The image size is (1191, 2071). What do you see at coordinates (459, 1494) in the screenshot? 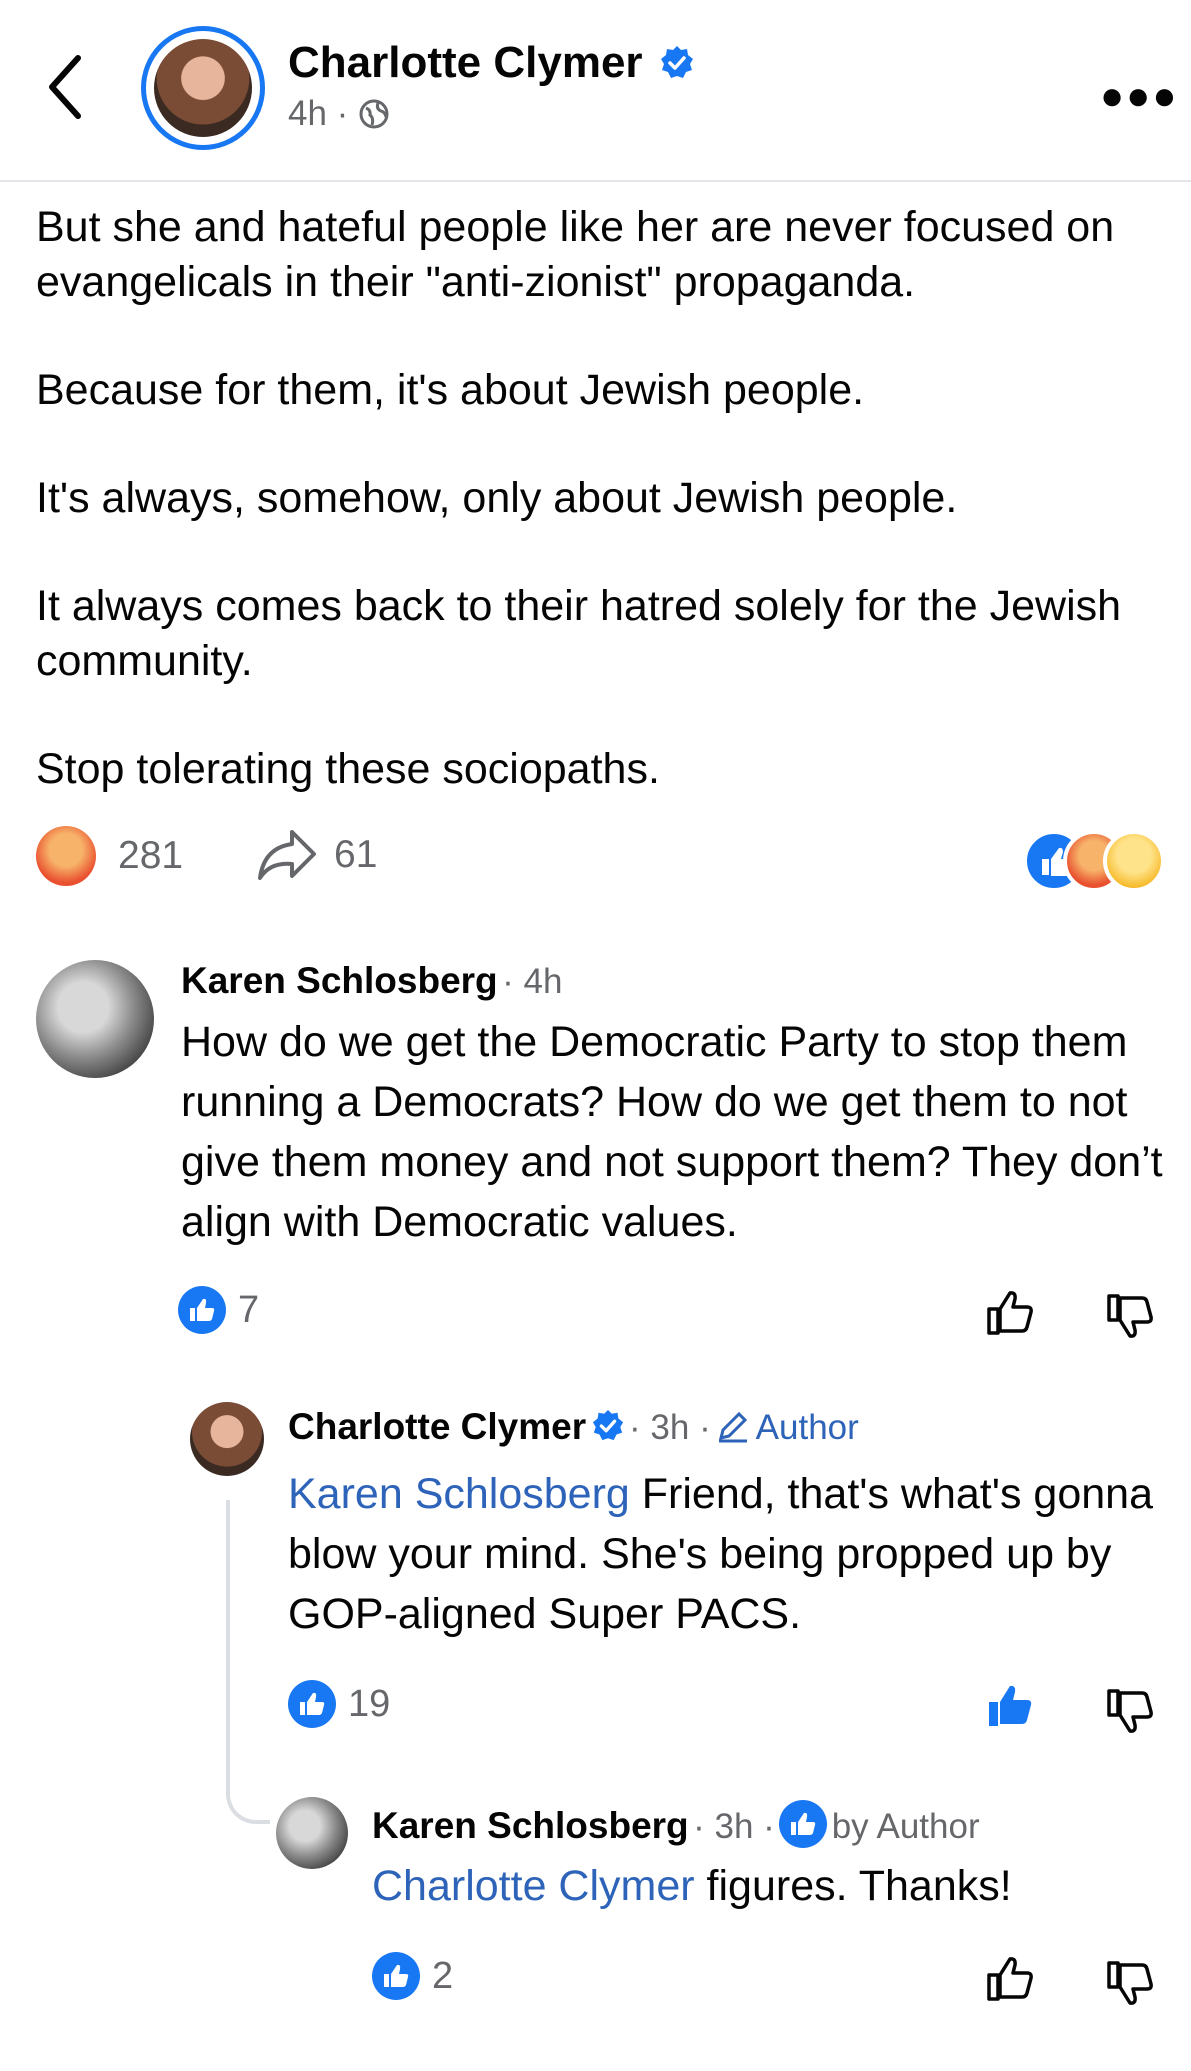
I see `mention-link: Karen Schlosberg` at bounding box center [459, 1494].